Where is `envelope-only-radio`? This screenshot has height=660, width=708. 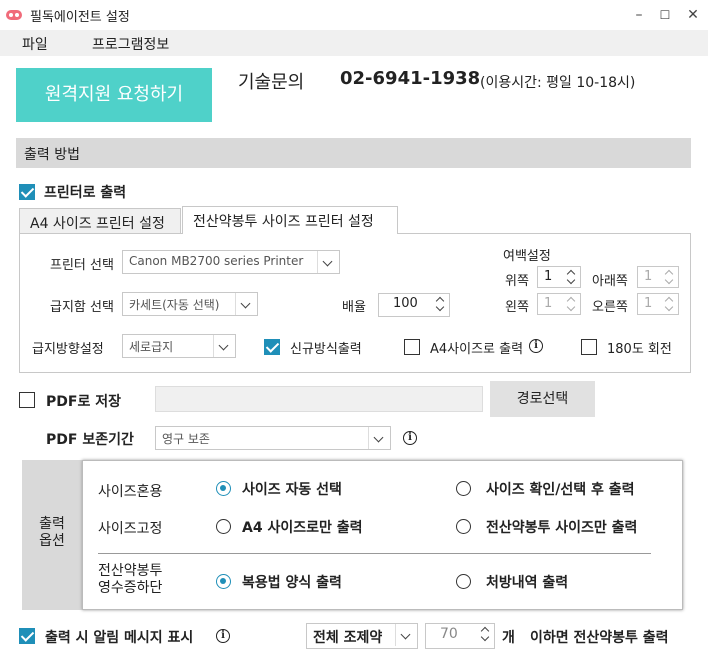 envelope-only-radio is located at coordinates (463, 526).